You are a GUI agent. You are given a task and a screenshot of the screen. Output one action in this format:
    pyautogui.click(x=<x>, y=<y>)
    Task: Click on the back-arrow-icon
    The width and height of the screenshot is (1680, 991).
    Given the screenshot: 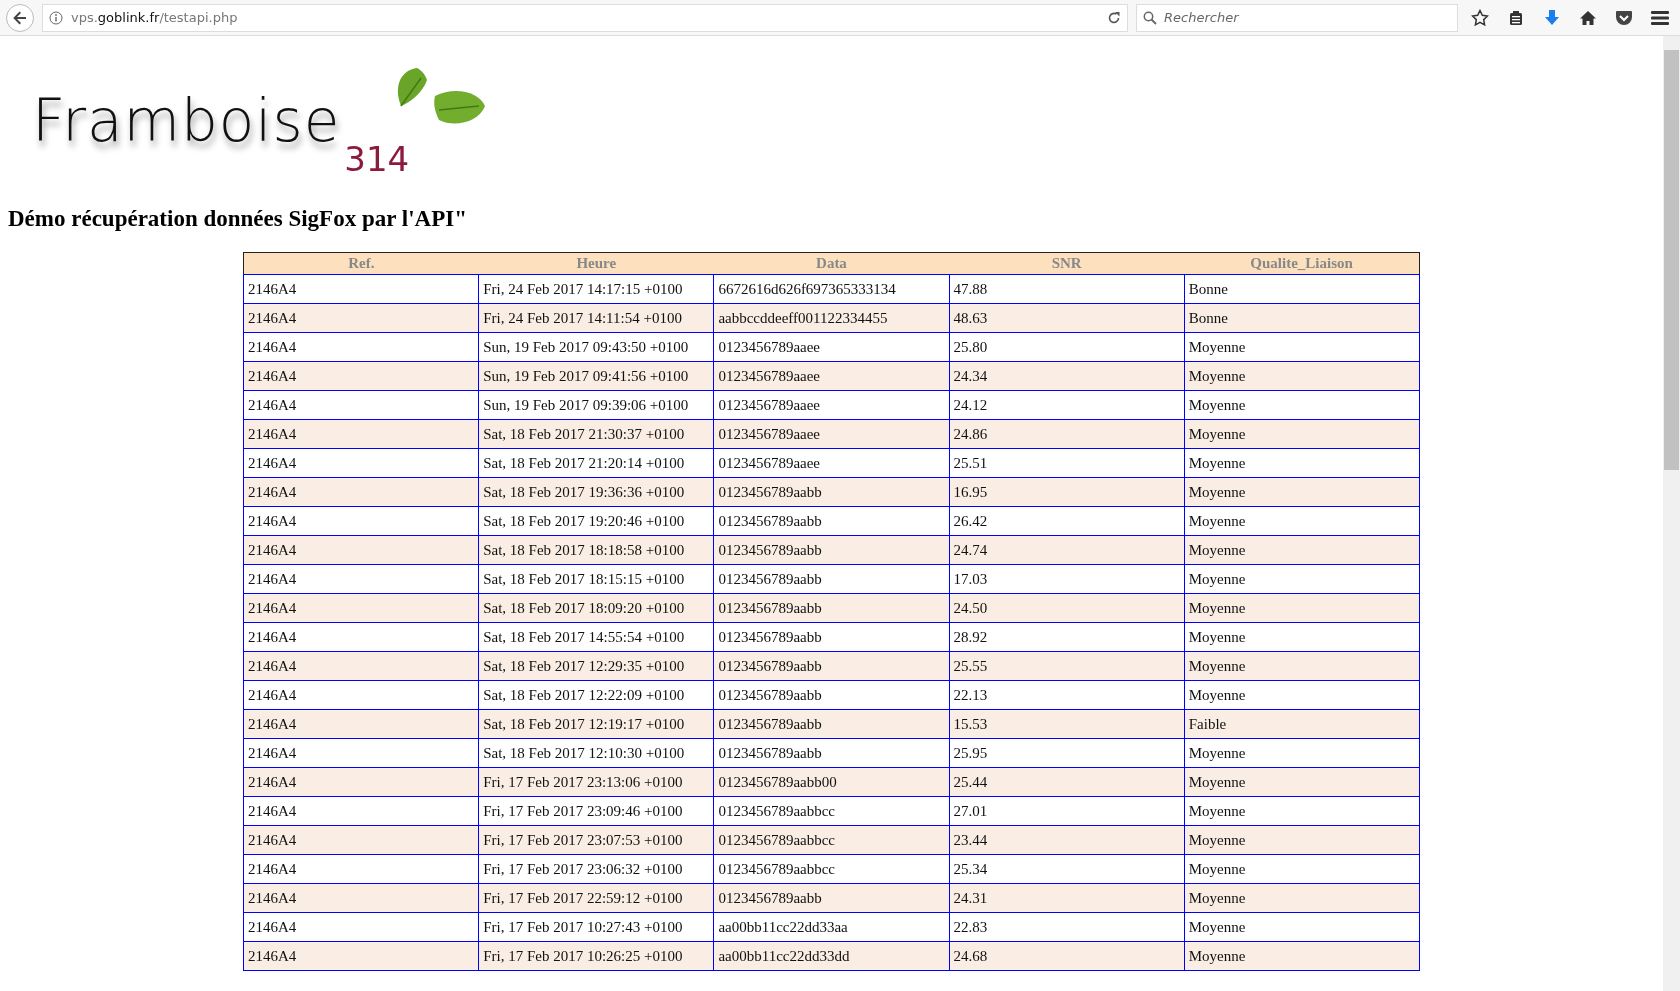 What is the action you would take?
    pyautogui.click(x=20, y=17)
    